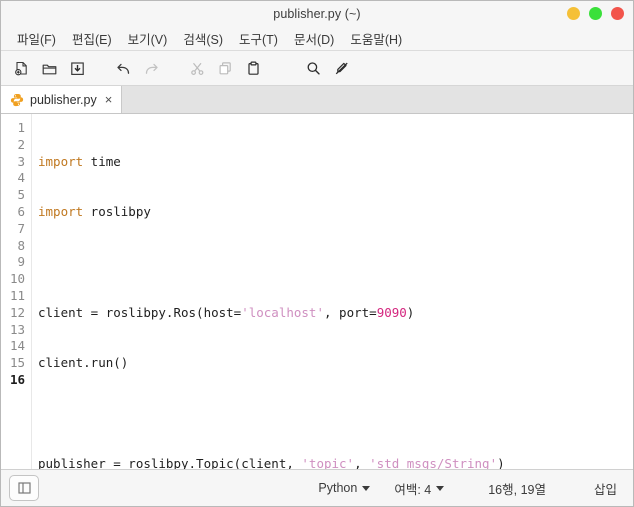 The image size is (634, 507). I want to click on menu-item-document: 문서(D), so click(314, 38).